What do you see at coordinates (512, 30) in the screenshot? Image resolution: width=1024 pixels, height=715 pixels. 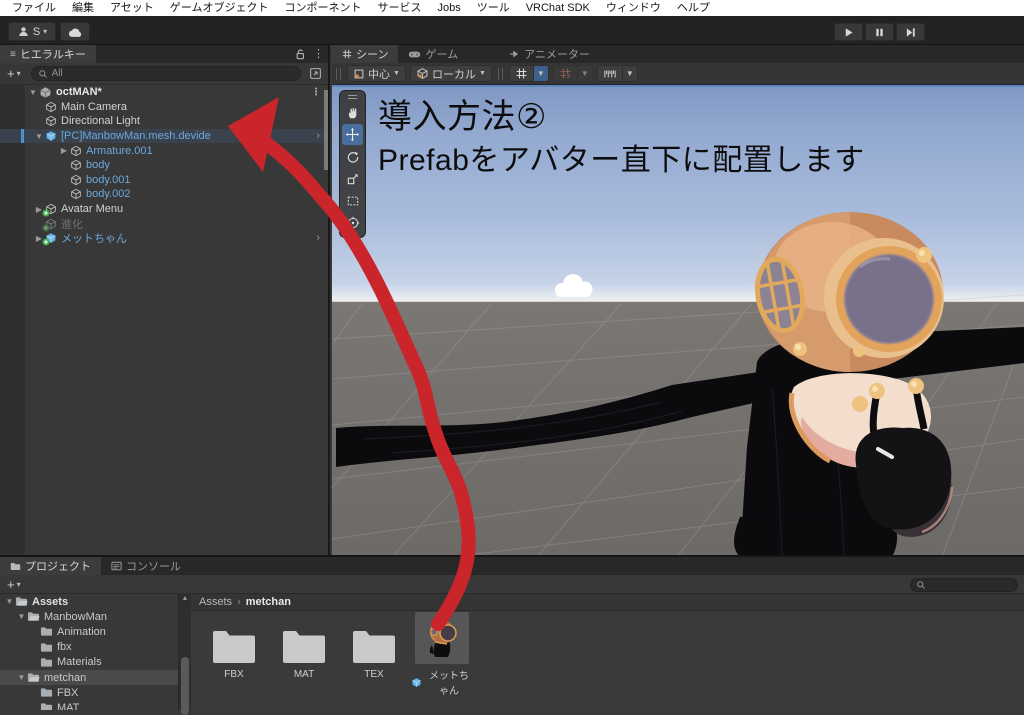 I see `app-toolbar: S ▾` at bounding box center [512, 30].